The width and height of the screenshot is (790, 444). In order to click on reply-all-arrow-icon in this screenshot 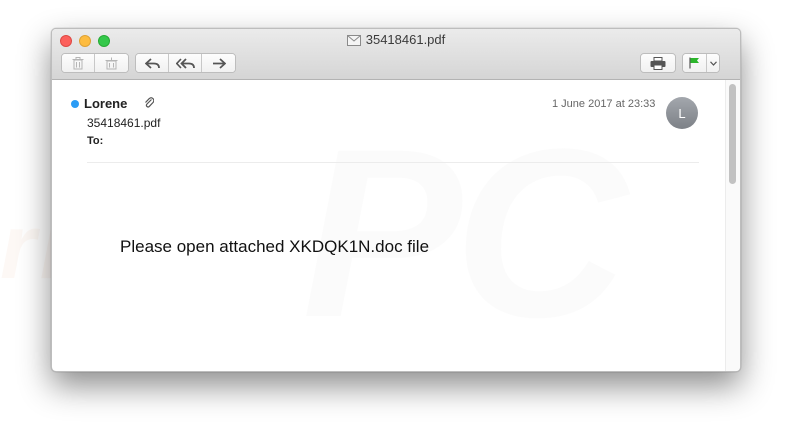, I will do `click(185, 63)`.